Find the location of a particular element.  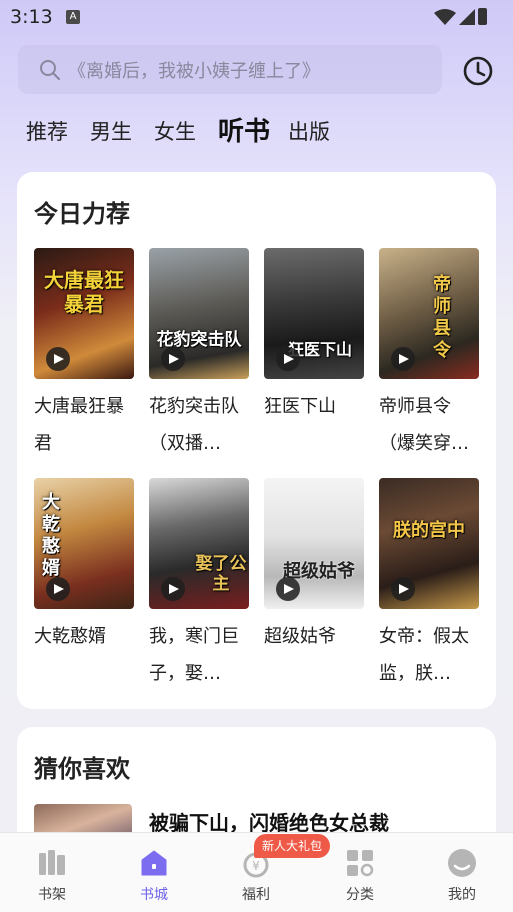

book-item: 狂医下山 狂医下山 is located at coordinates (314, 355).